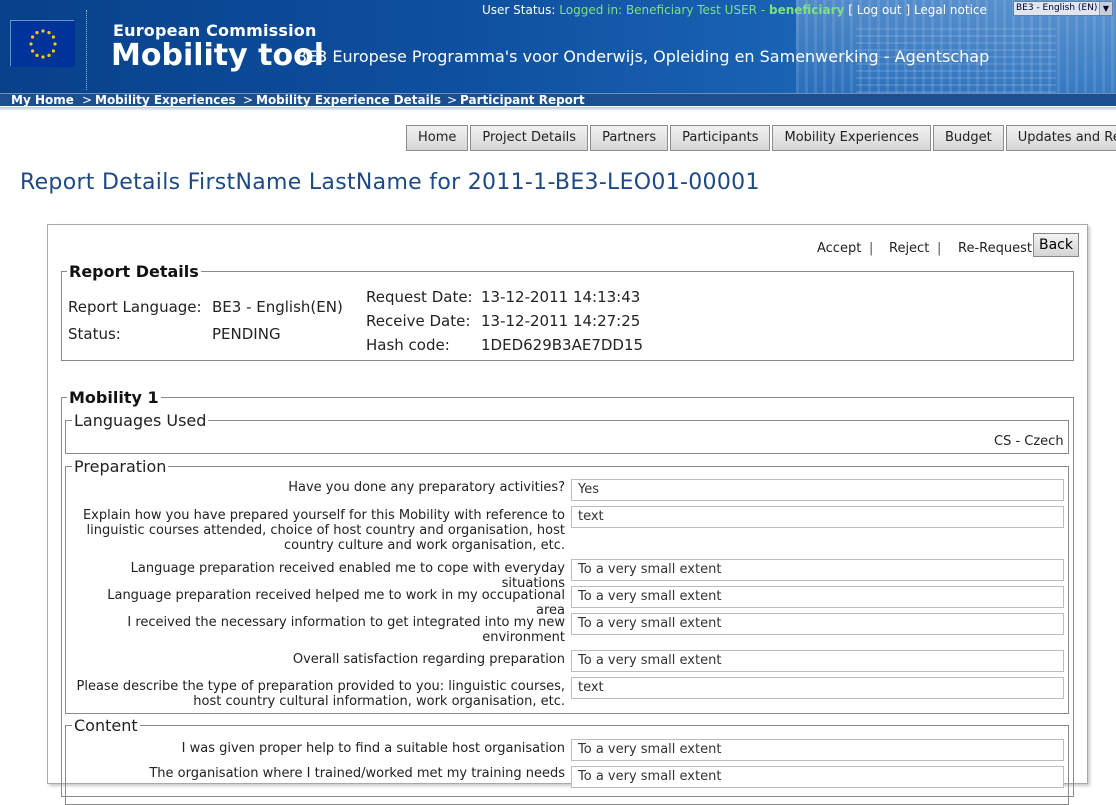 This screenshot has height=805, width=1116. Describe the element at coordinates (839, 248) in the screenshot. I see `accept-link: Accept` at that location.